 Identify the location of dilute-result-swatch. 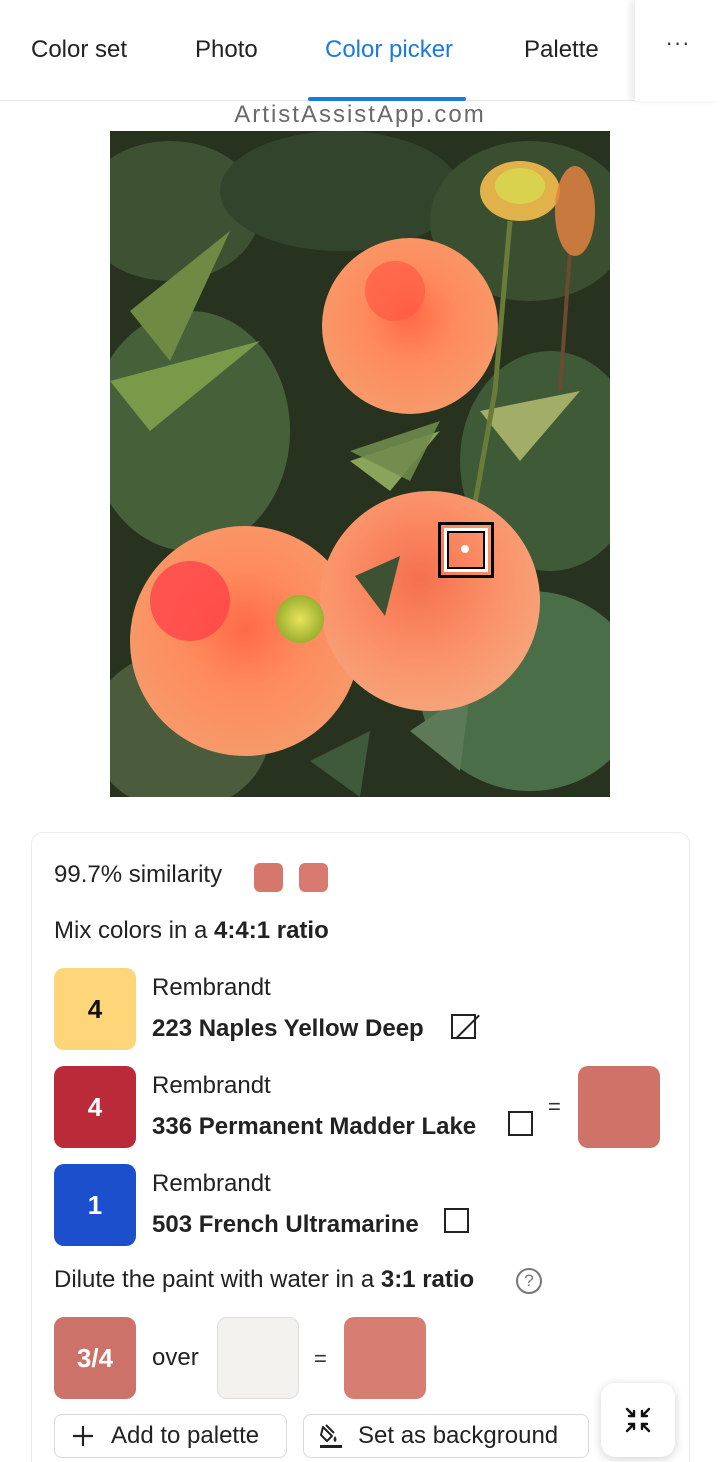
(385, 1358).